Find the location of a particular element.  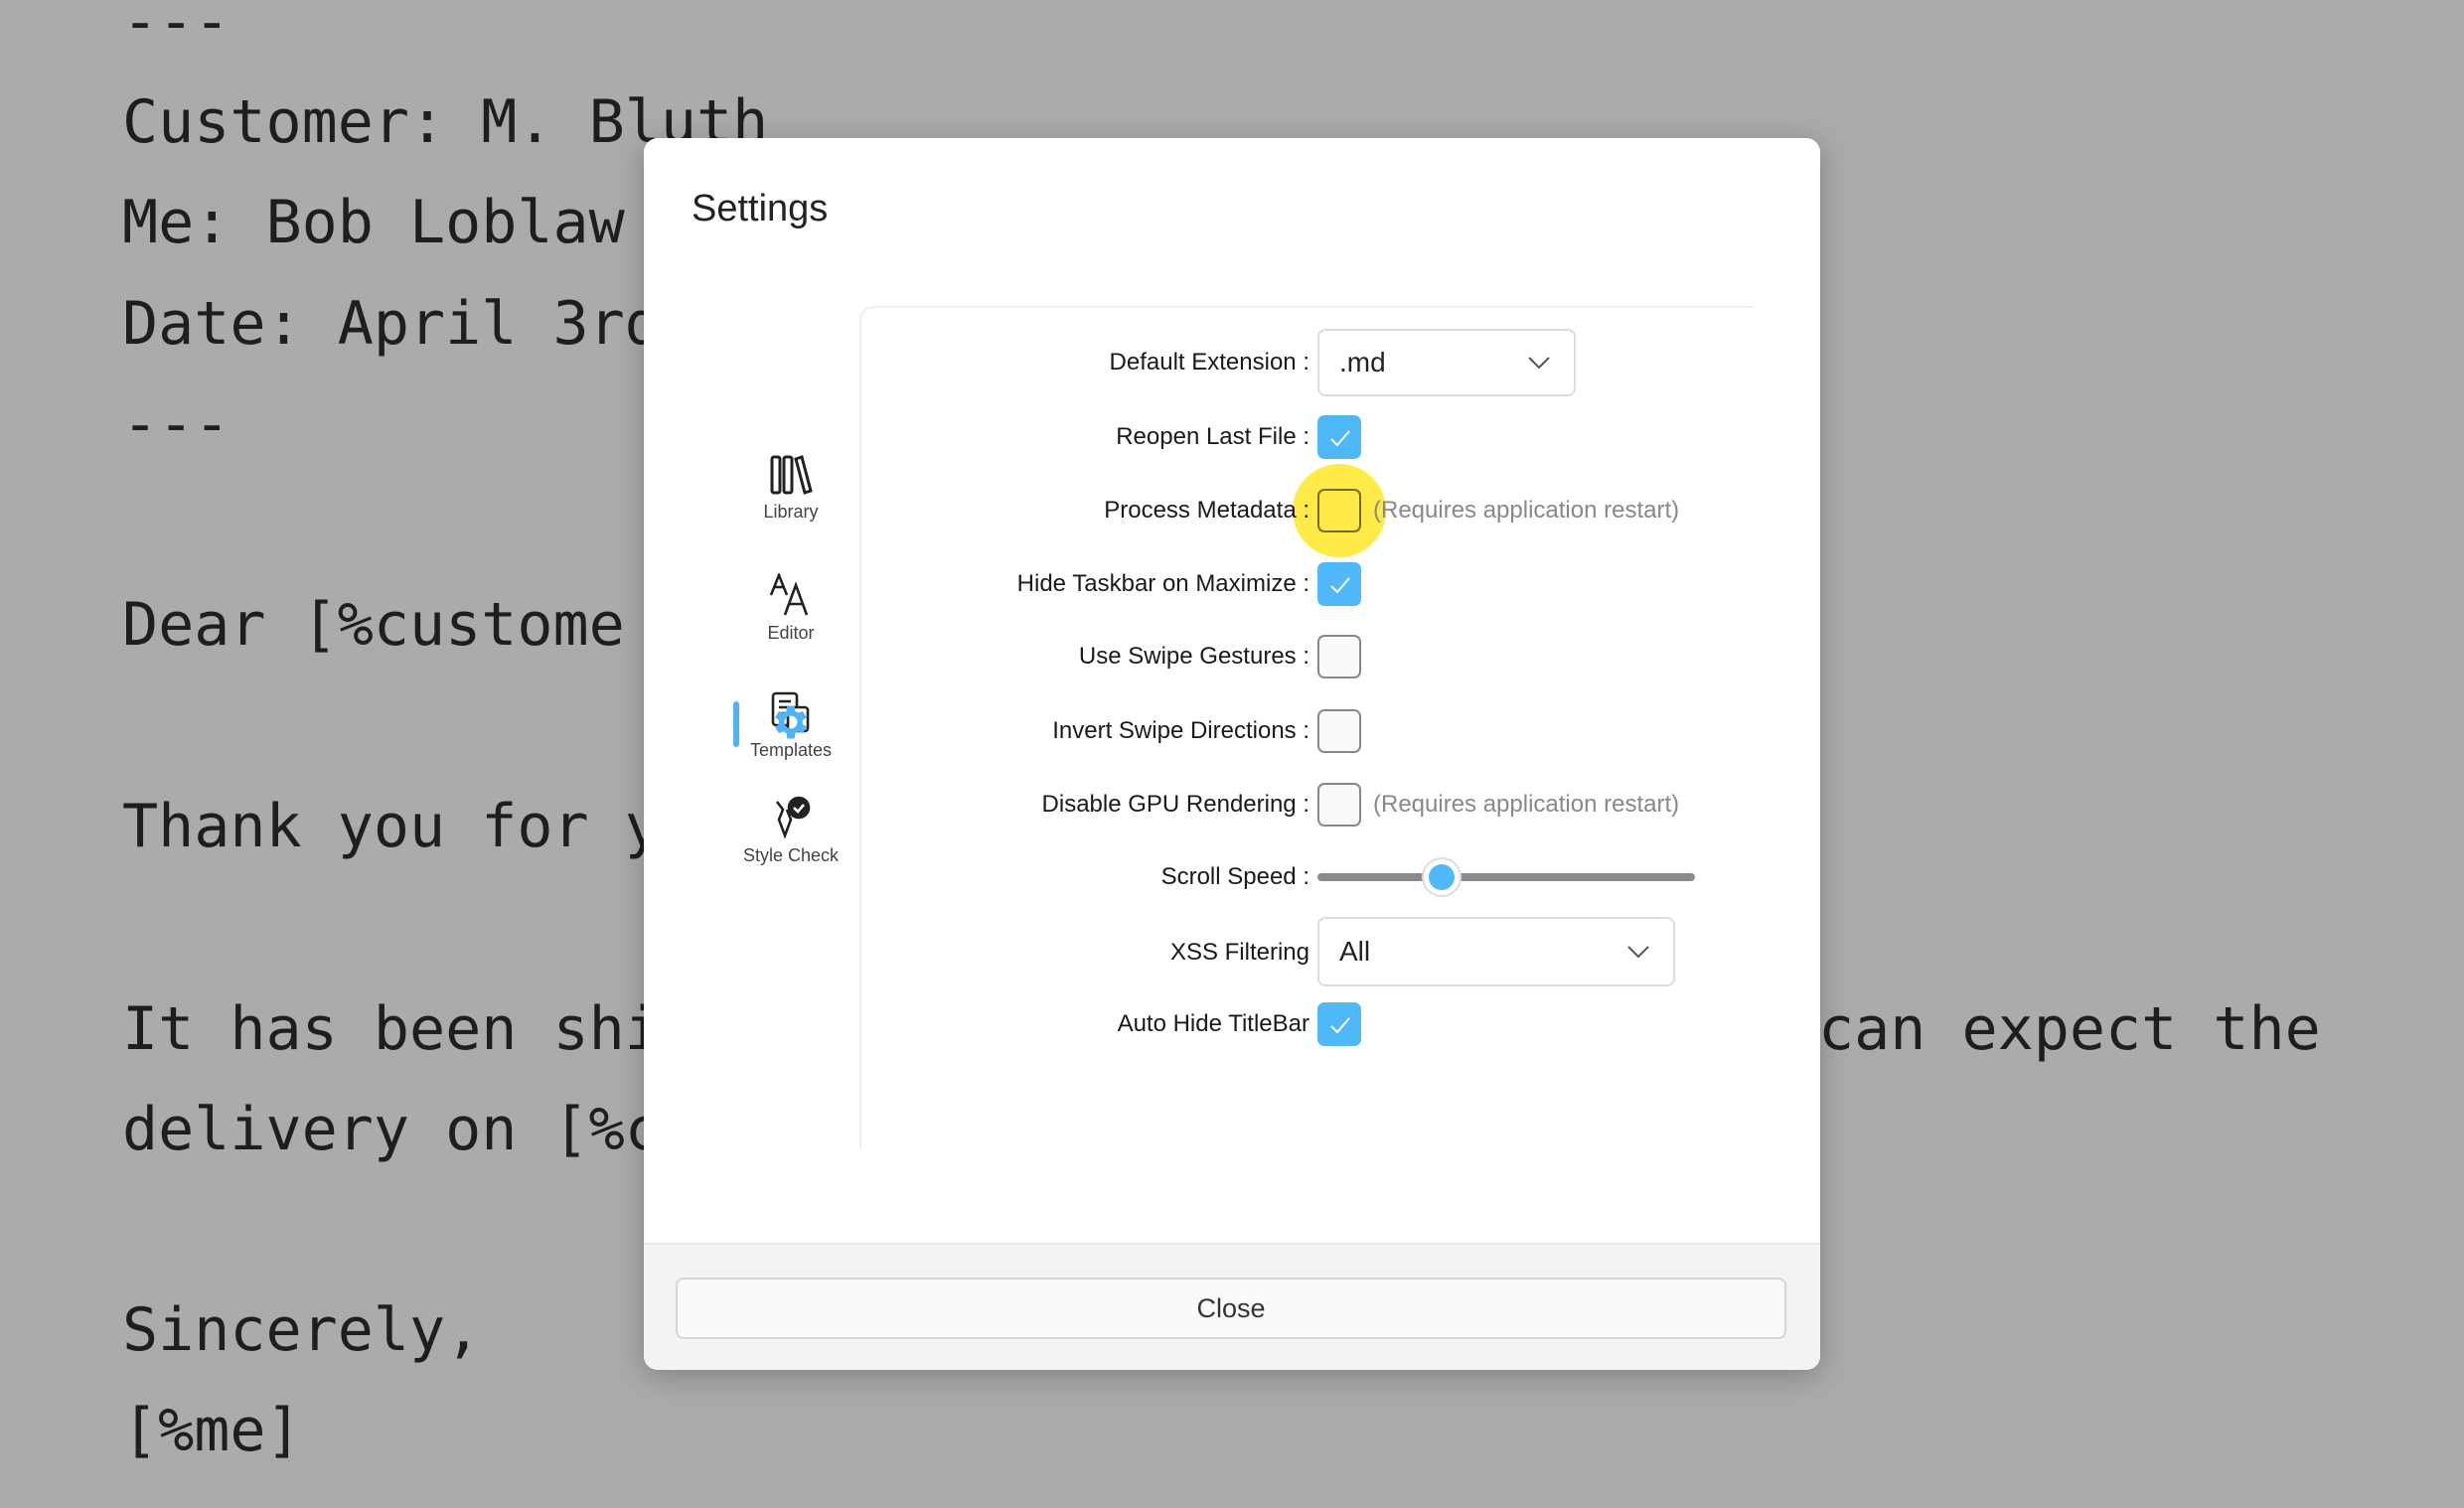

dropdown-value: All is located at coordinates (1355, 951).